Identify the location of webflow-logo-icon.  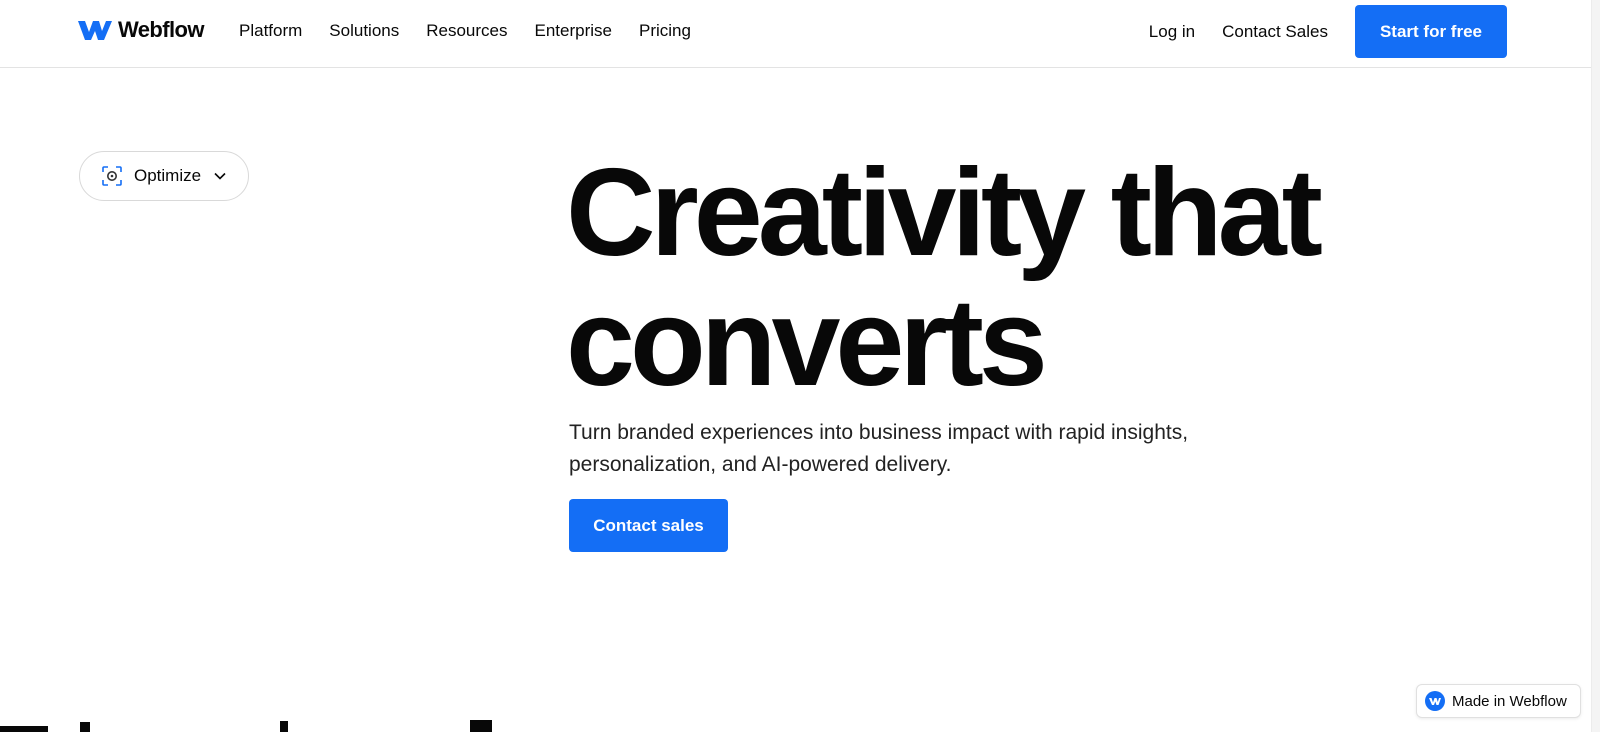
(95, 30).